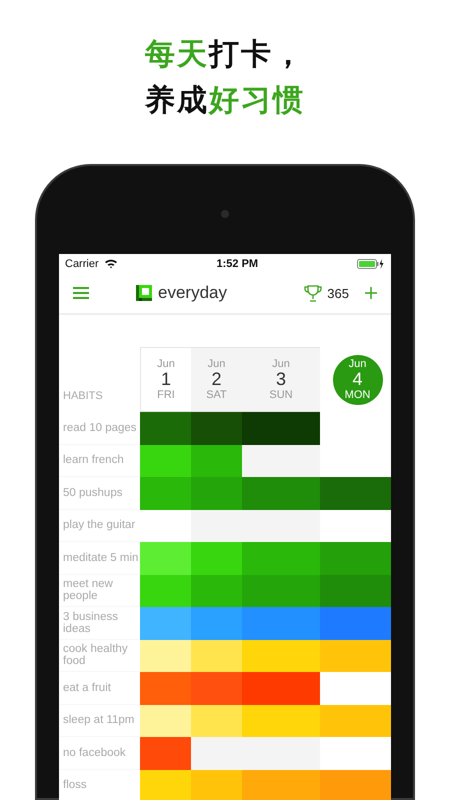 The height and width of the screenshot is (800, 450). What do you see at coordinates (371, 293) in the screenshot?
I see `add-button` at bounding box center [371, 293].